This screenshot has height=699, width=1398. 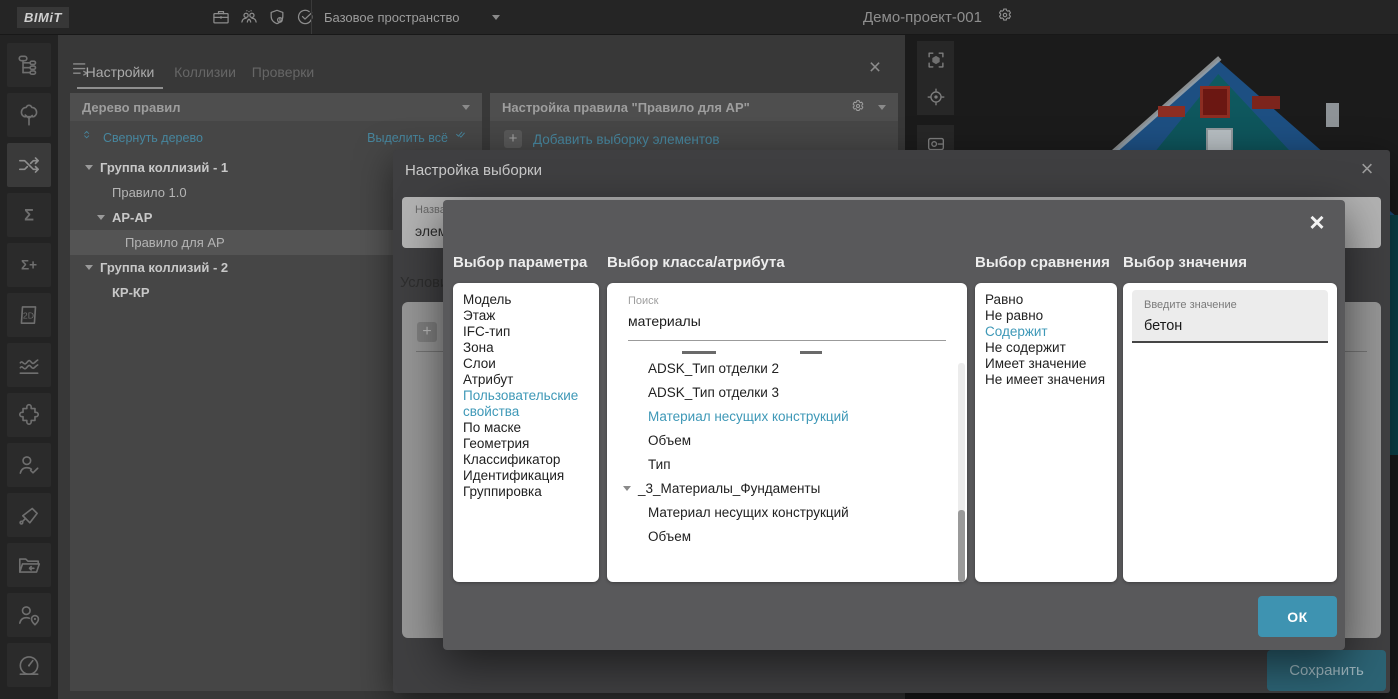 I want to click on value-input-field: Введите значение бетон, so click(x=1230, y=316).